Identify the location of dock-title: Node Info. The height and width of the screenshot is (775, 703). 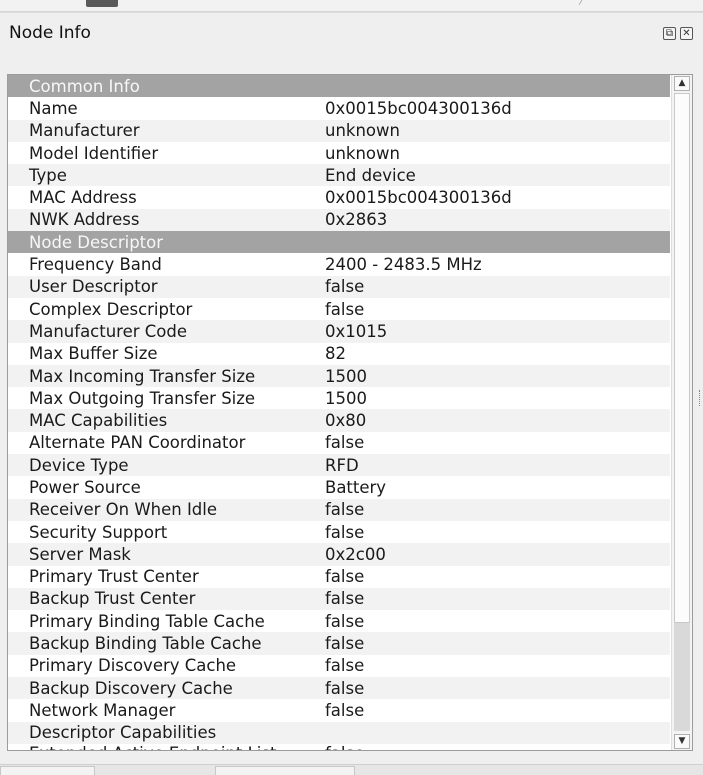
(50, 33).